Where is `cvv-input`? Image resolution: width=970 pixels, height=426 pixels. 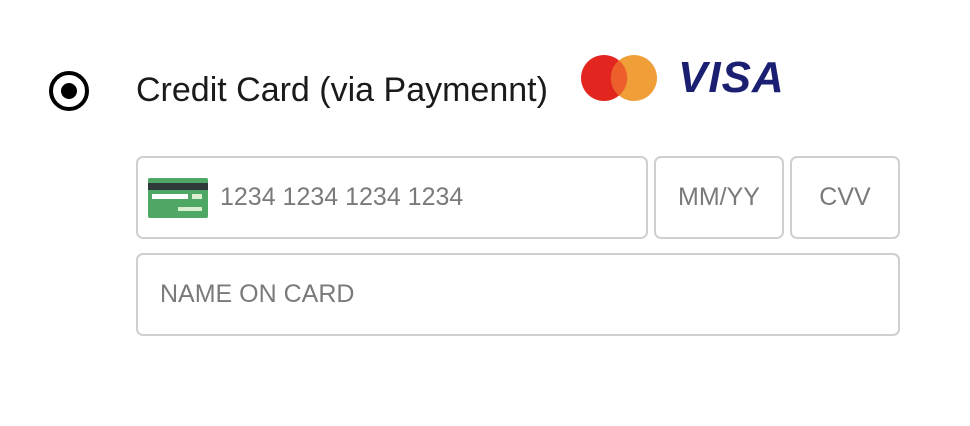
cvv-input is located at coordinates (845, 197).